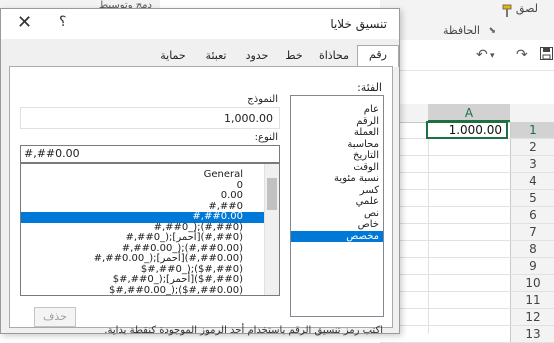 This screenshot has height=343, width=554. Describe the element at coordinates (55, 317) in the screenshot. I see `delete-button: حذف` at that location.